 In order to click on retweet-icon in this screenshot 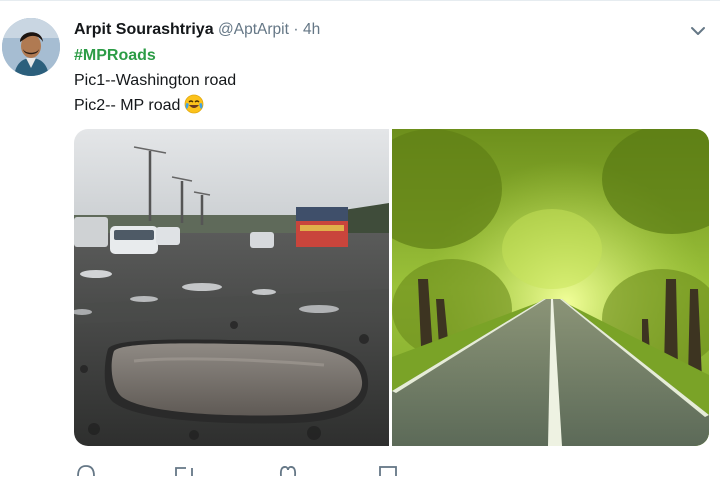, I will do `click(185, 472)`.